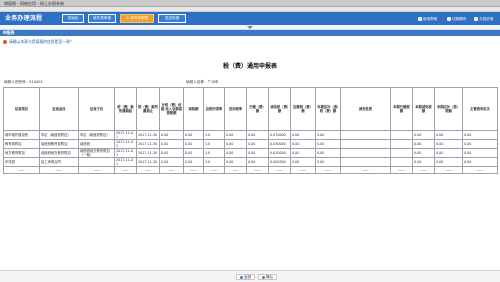 Image resolution: width=500 pixels, height=282 pixels. What do you see at coordinates (193, 109) in the screenshot?
I see `column-header: 减除额` at bounding box center [193, 109].